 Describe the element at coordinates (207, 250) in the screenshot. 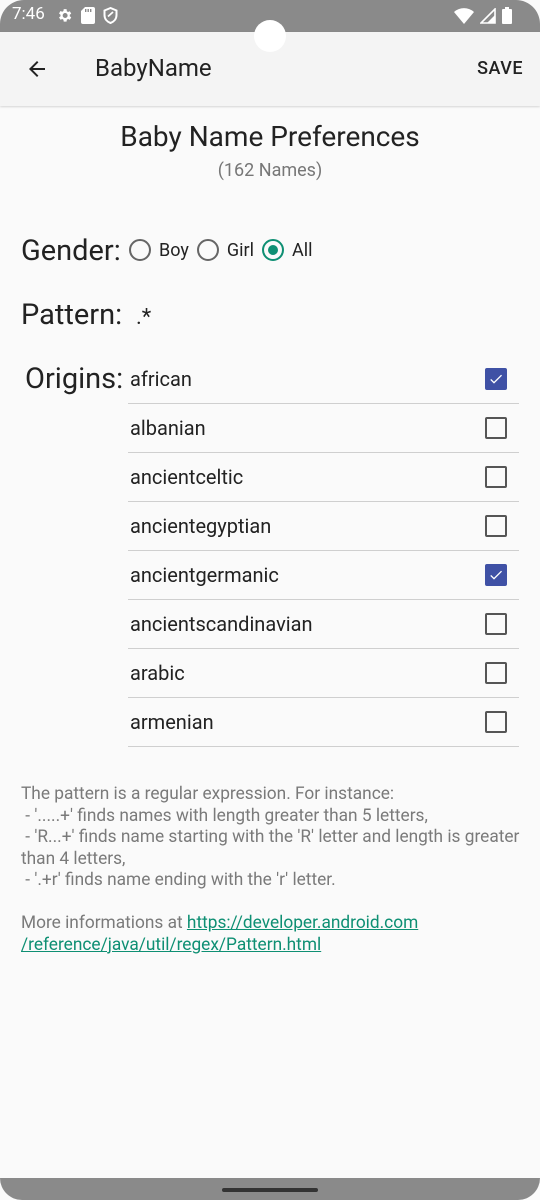

I see `radio-girl-circle` at that location.